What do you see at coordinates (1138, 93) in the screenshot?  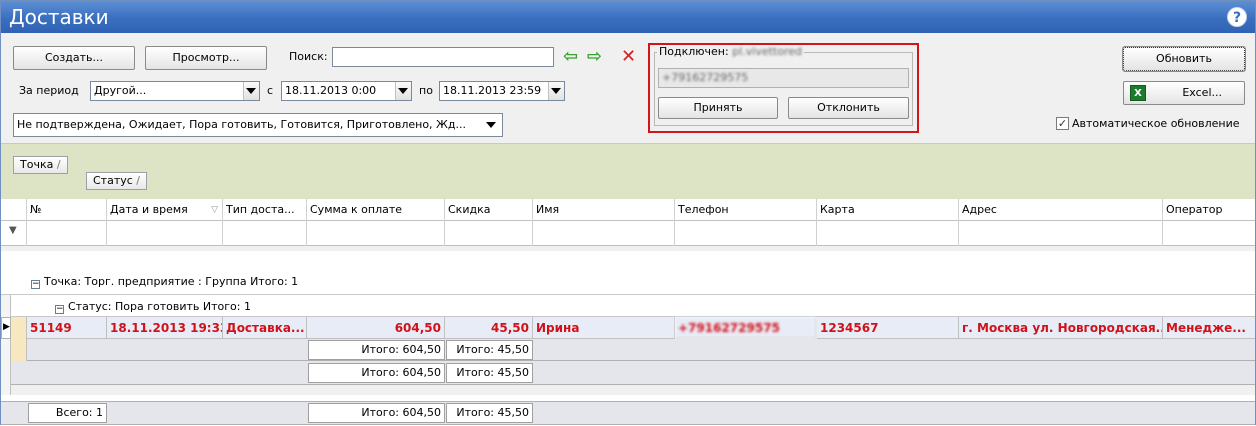 I see `excel-icon: X` at bounding box center [1138, 93].